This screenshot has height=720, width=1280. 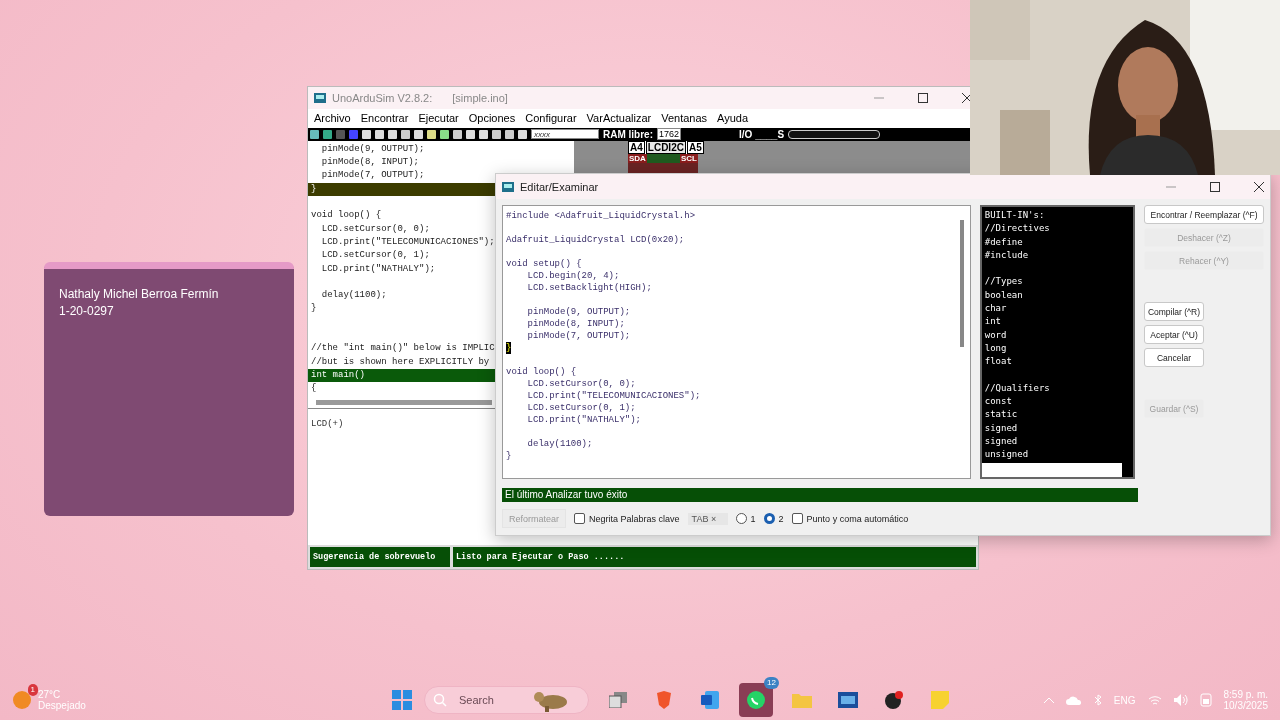 I want to click on chat-icon, so click(x=756, y=700).